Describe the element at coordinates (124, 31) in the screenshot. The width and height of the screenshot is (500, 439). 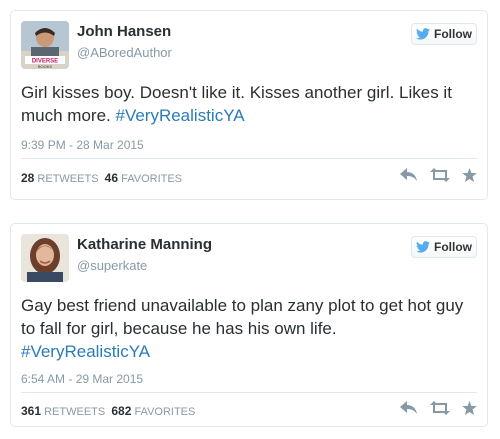
I see `author-name: John Hansen` at that location.